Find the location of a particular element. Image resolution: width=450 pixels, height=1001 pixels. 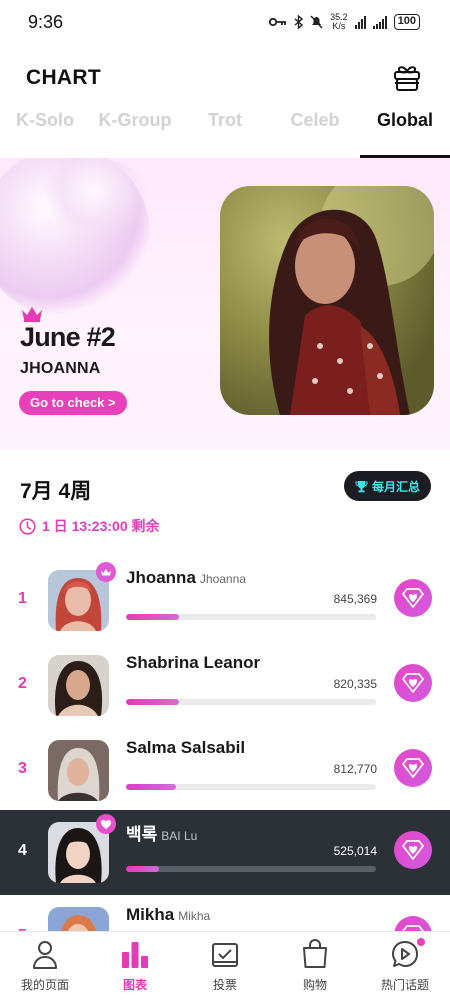

status-time: 9:36 is located at coordinates (46, 21).